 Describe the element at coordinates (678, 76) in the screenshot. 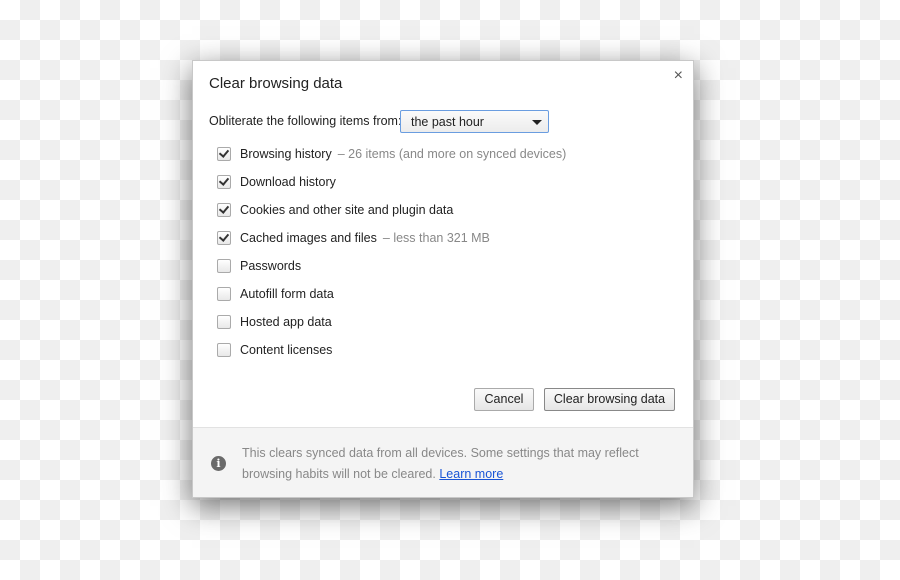

I see `close-icon: ×` at that location.